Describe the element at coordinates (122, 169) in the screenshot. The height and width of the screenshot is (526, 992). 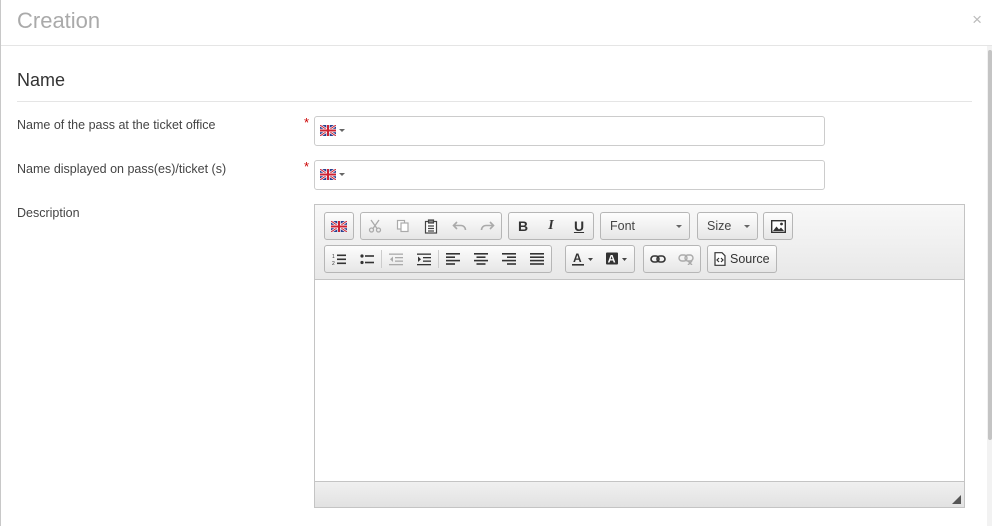
I see `displayed-name-label: Name displayed on pass(es)/ticket (s)` at that location.